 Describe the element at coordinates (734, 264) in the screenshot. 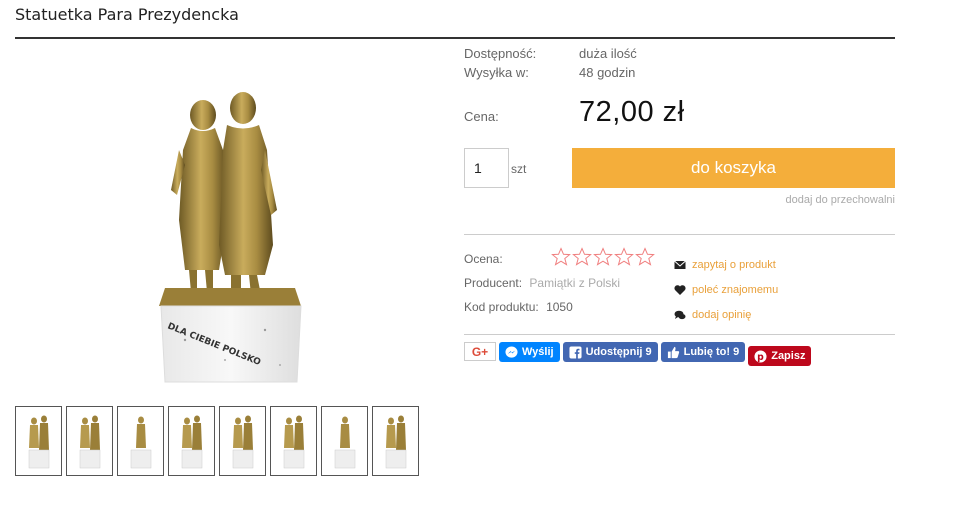

I see `ask-about-product-label: zapytaj o produkt` at that location.